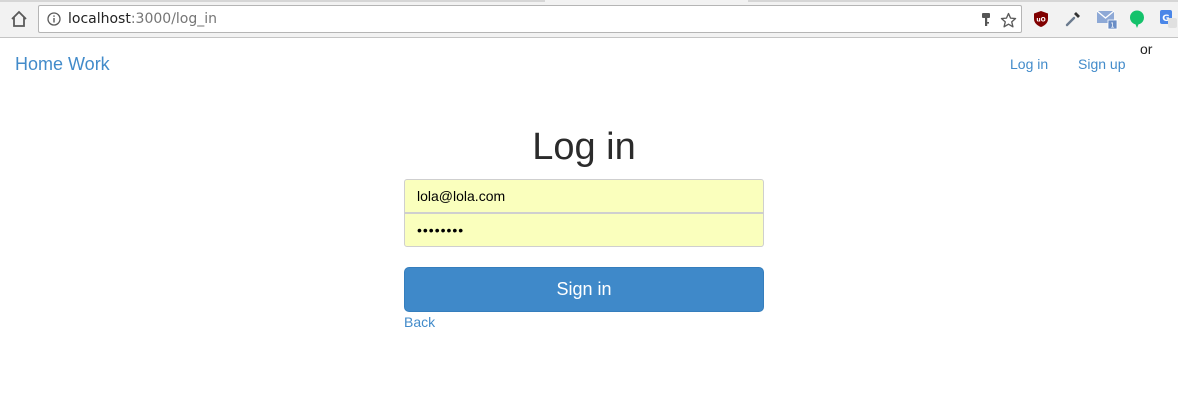 This screenshot has width=1178, height=411. What do you see at coordinates (419, 322) in the screenshot?
I see `back-link: Back` at bounding box center [419, 322].